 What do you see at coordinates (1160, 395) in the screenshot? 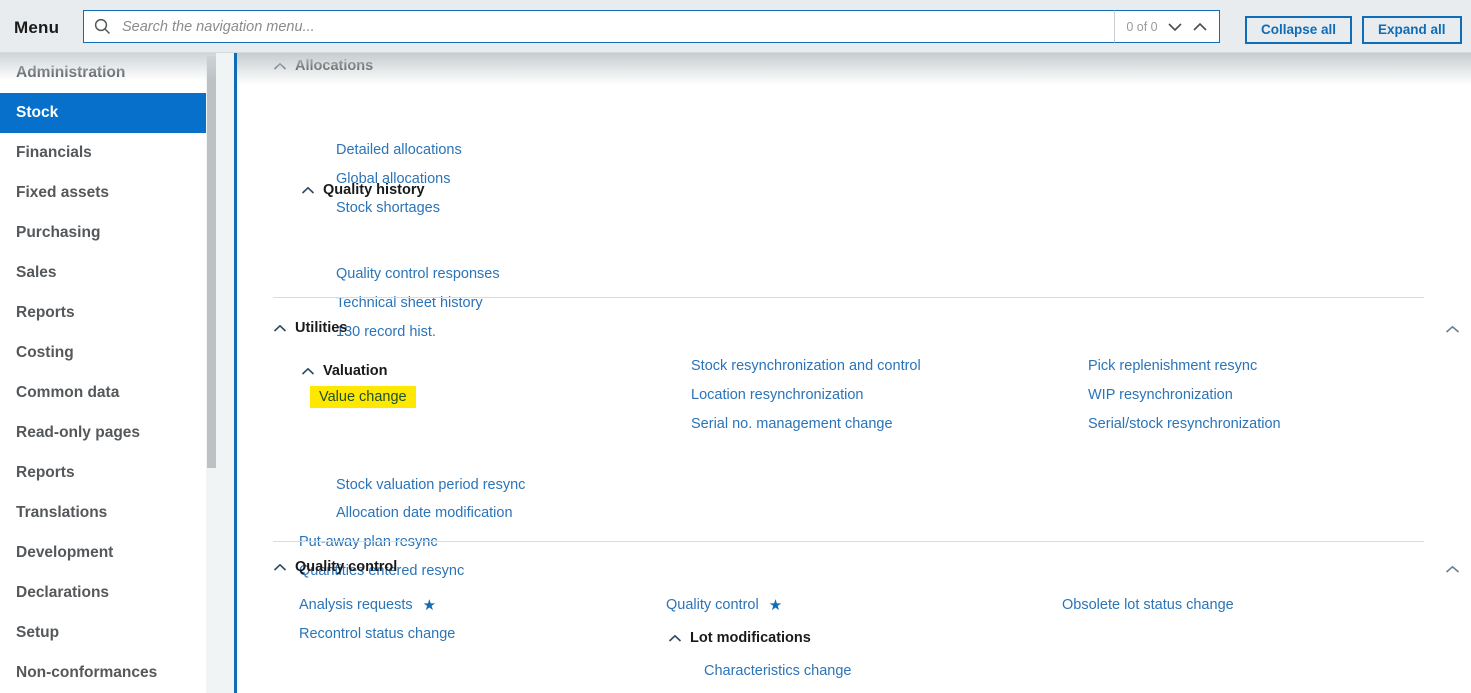
I see `link-wip-resynchronization: WIP resynchronization` at bounding box center [1160, 395].